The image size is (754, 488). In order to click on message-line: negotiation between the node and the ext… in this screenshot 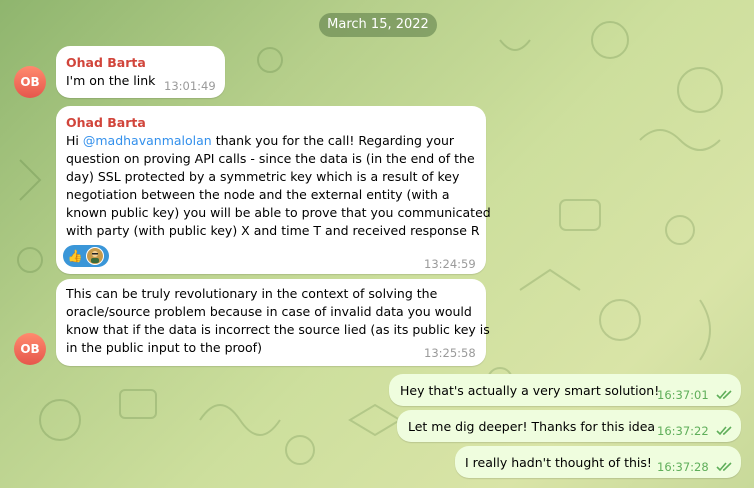, I will do `click(258, 194)`.